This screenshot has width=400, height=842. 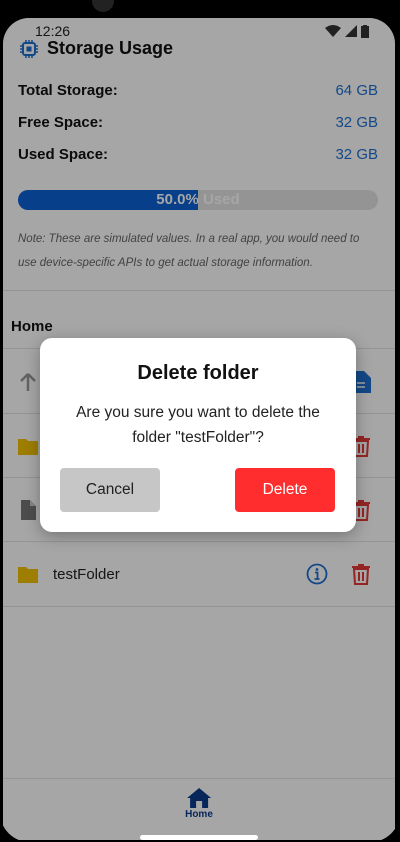 What do you see at coordinates (110, 490) in the screenshot?
I see `cancel-button: Cancel` at bounding box center [110, 490].